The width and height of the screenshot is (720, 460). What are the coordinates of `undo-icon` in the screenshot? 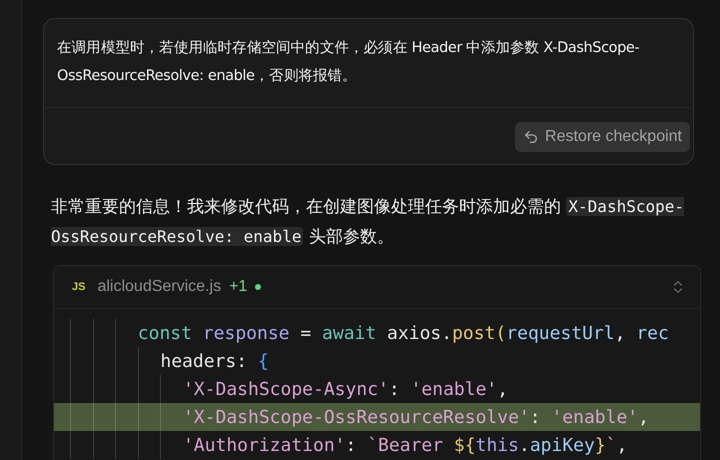 It's located at (531, 137).